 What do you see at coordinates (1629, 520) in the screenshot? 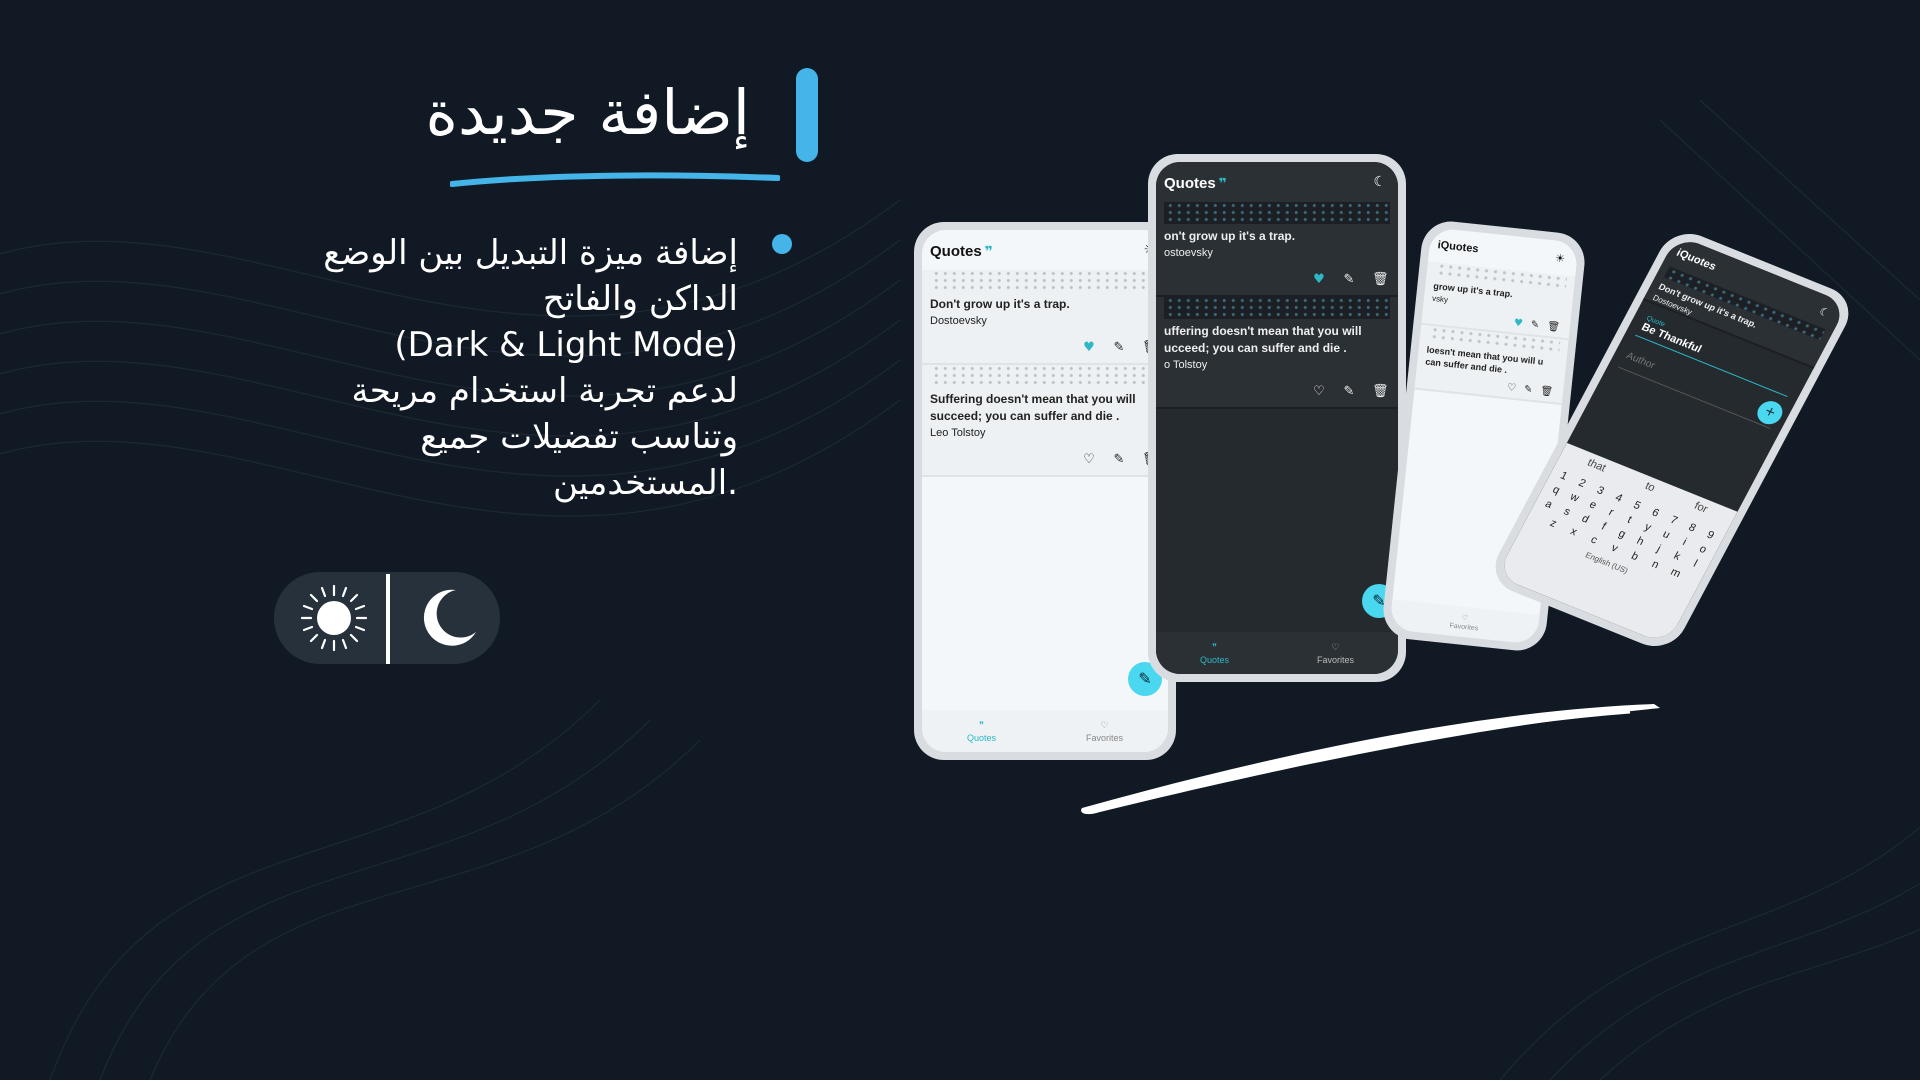
I see `keyboard-key: t` at bounding box center [1629, 520].